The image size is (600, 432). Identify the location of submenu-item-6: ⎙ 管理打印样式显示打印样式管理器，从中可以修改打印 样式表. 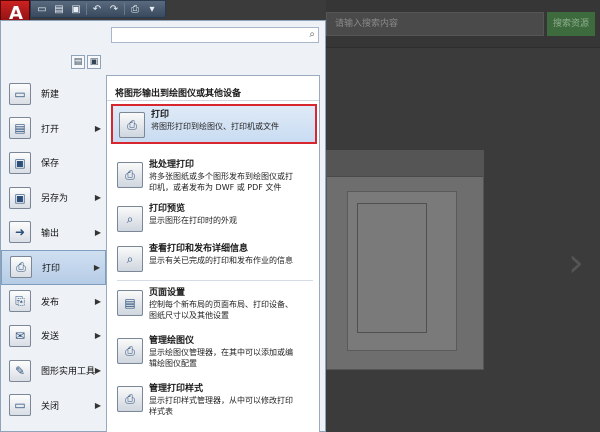
(214, 400).